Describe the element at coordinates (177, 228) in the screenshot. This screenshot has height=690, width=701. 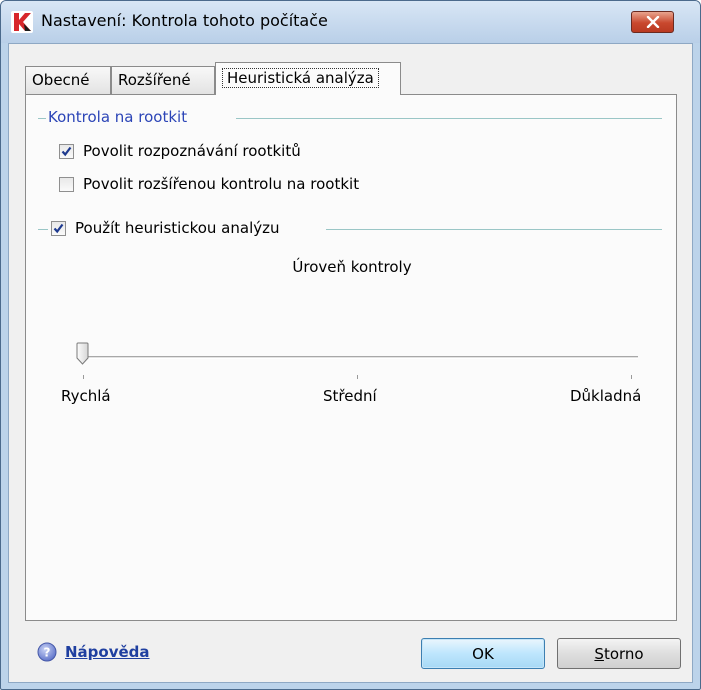
I see `checkbox-label: Použít heuristickou analýzu` at that location.